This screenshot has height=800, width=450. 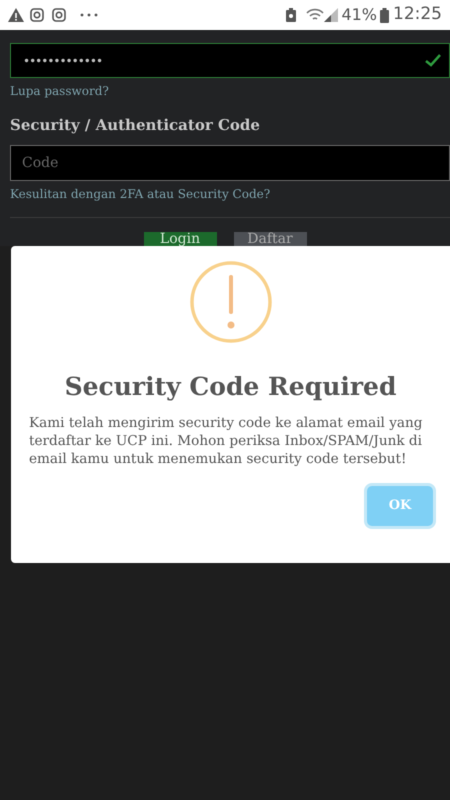 What do you see at coordinates (230, 91) in the screenshot?
I see `forgot-password-link: Lupa password?` at bounding box center [230, 91].